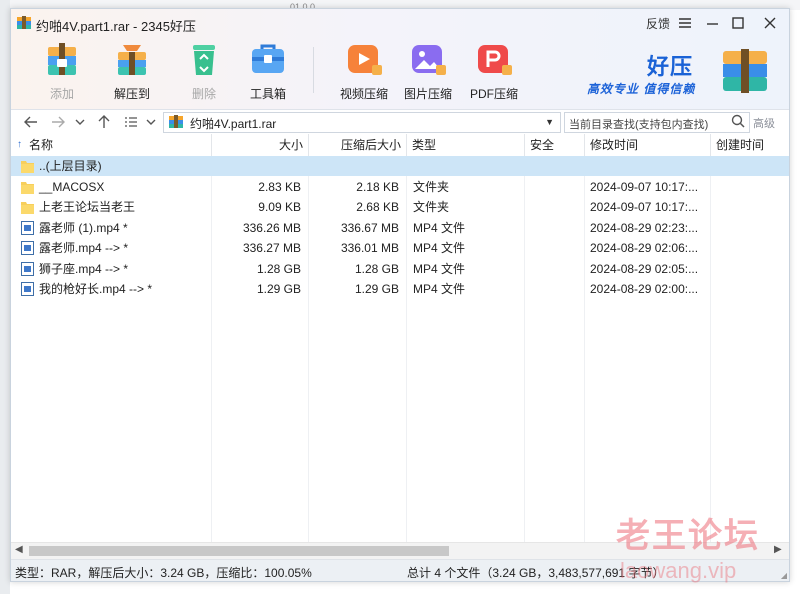 The height and width of the screenshot is (594, 800). Describe the element at coordinates (62, 70) in the screenshot. I see `add-button: 添加` at that location.